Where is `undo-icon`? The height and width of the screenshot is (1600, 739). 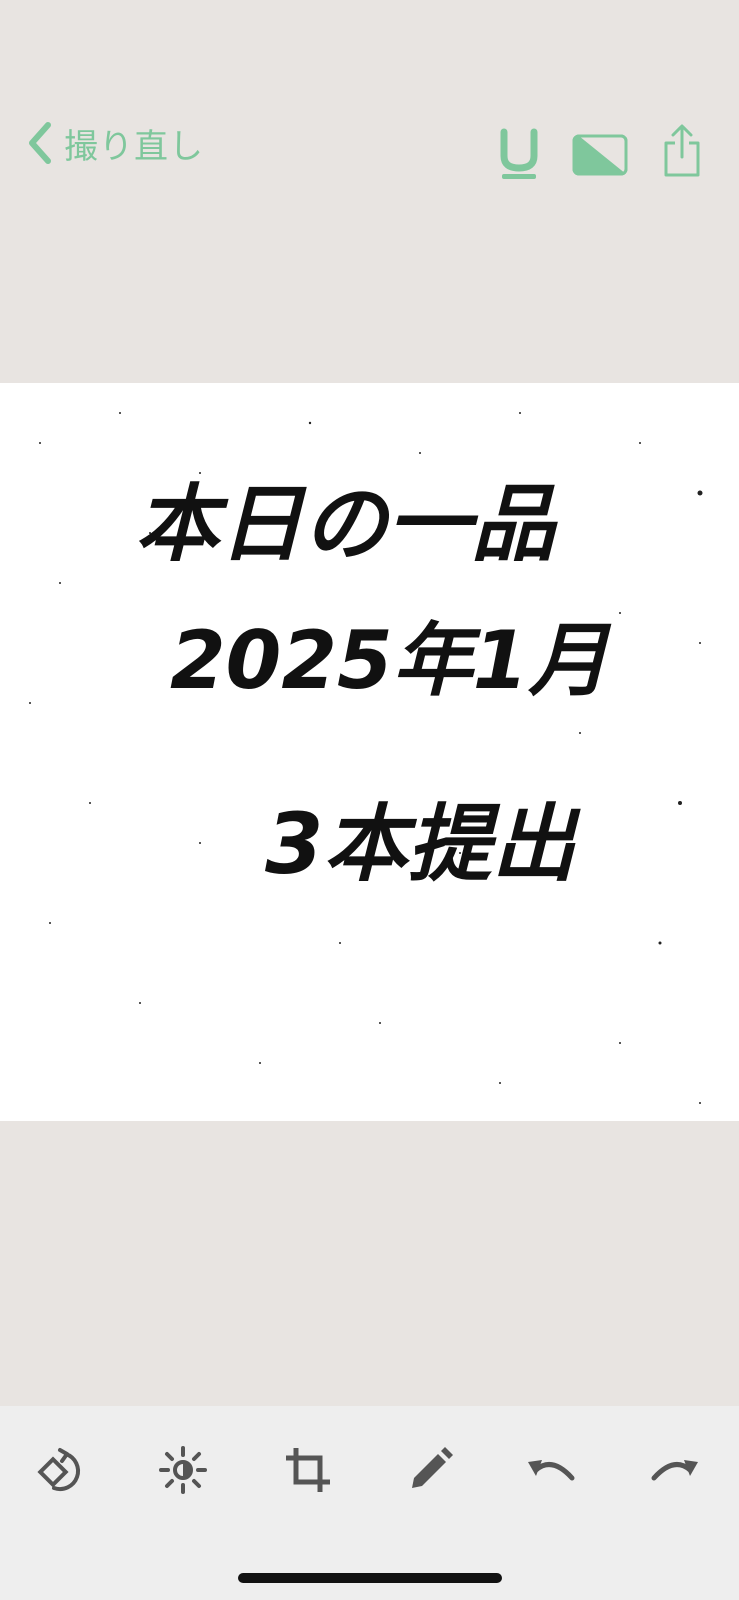
undo-icon is located at coordinates (551, 1470).